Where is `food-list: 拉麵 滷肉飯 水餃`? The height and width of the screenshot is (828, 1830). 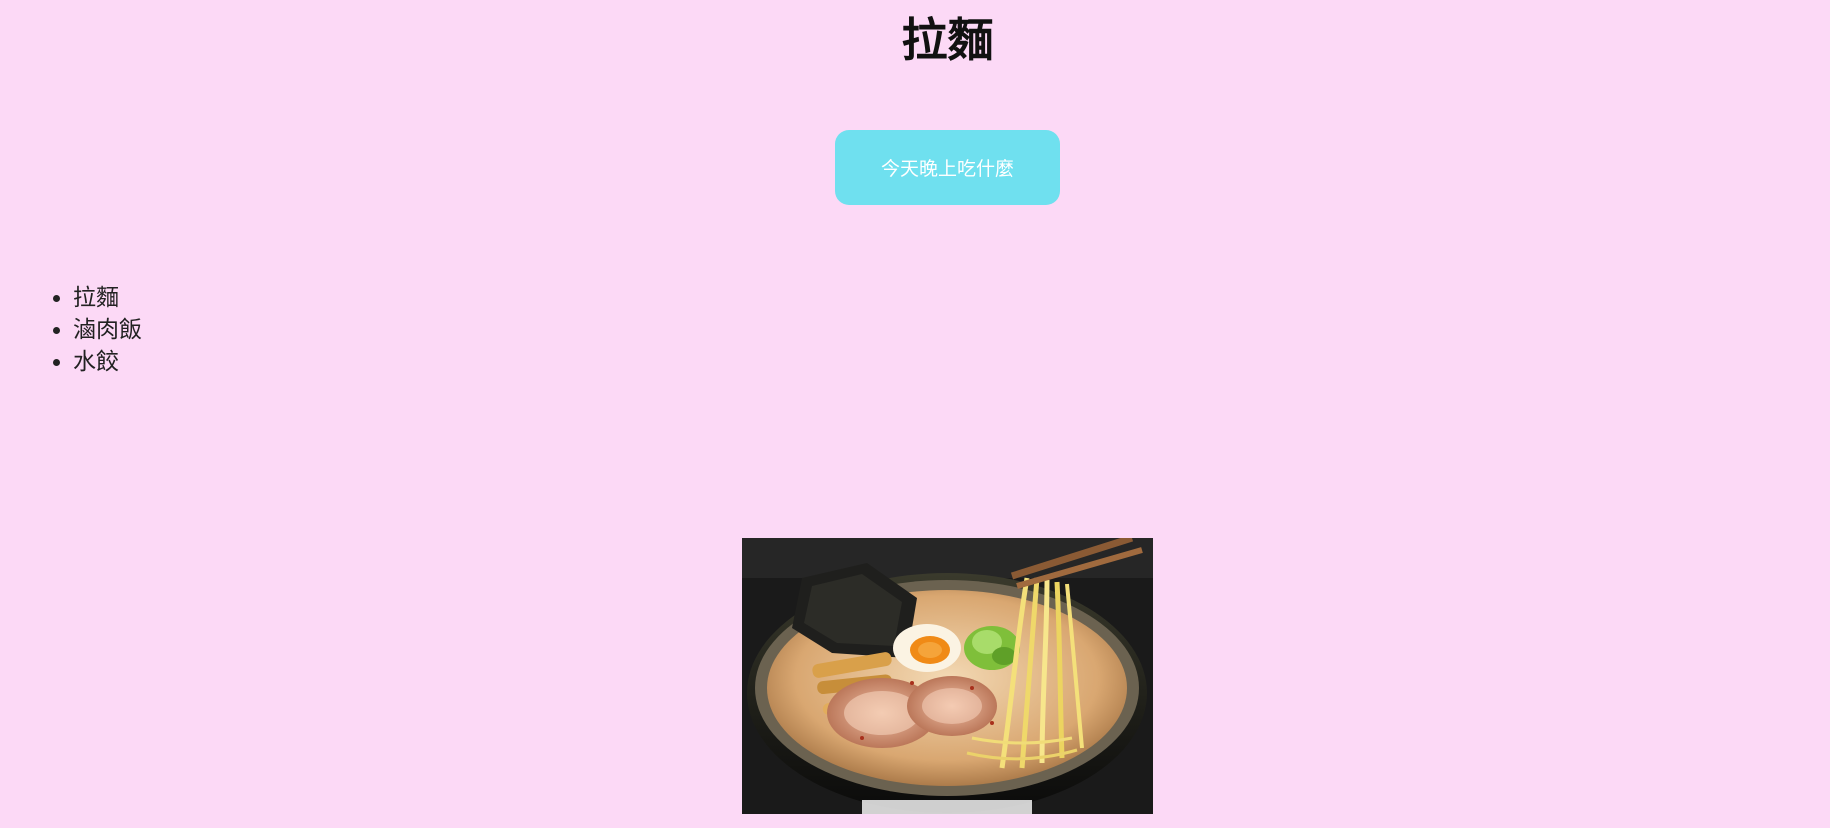 food-list: 拉麵 滷肉飯 水餃 is located at coordinates (83, 330).